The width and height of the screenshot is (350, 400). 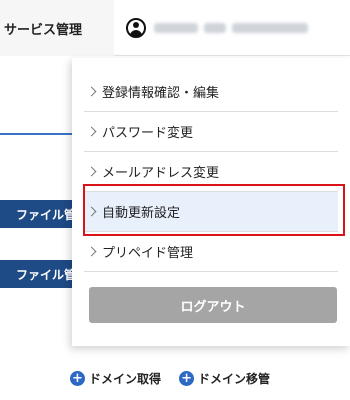 I want to click on menu-item-label: パスワード変更, so click(x=148, y=133).